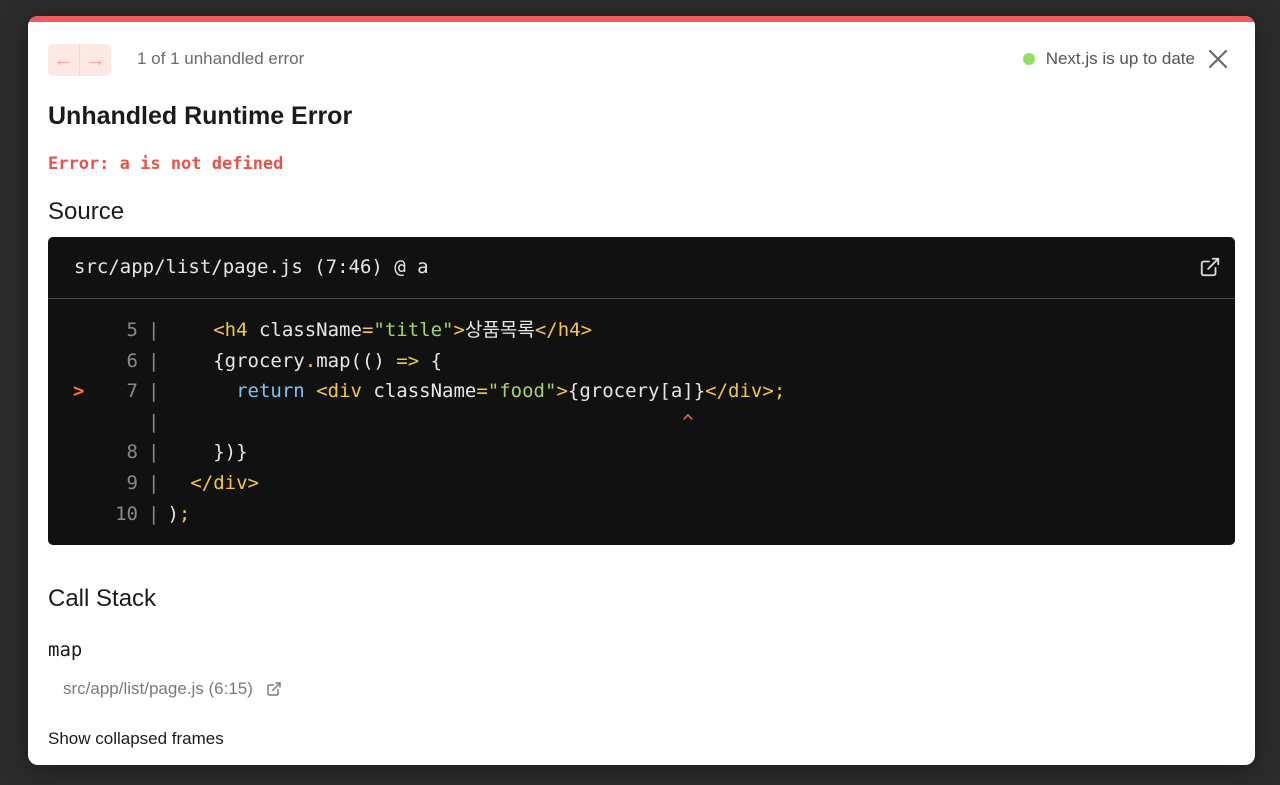 The height and width of the screenshot is (785, 1280). What do you see at coordinates (270, 391) in the screenshot?
I see `code-token: return` at bounding box center [270, 391].